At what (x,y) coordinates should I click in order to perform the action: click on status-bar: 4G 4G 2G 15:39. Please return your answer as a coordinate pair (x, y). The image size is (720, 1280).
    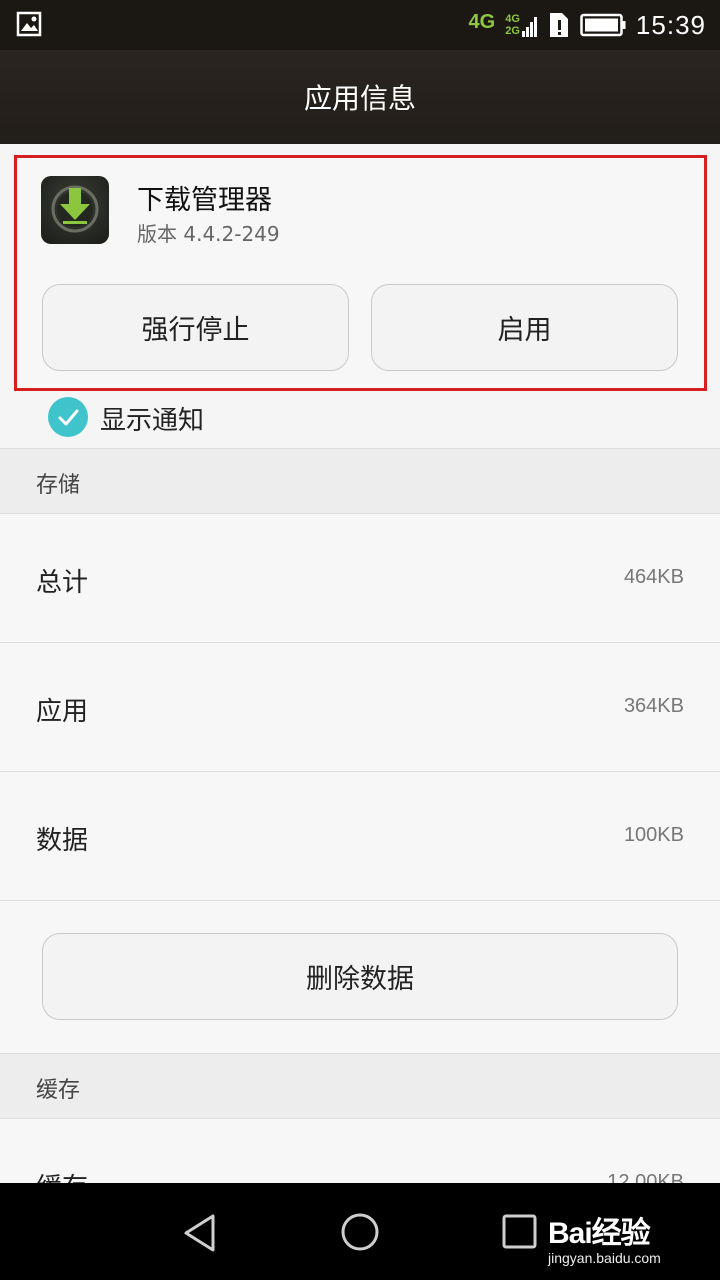
    Looking at the image, I should click on (360, 25).